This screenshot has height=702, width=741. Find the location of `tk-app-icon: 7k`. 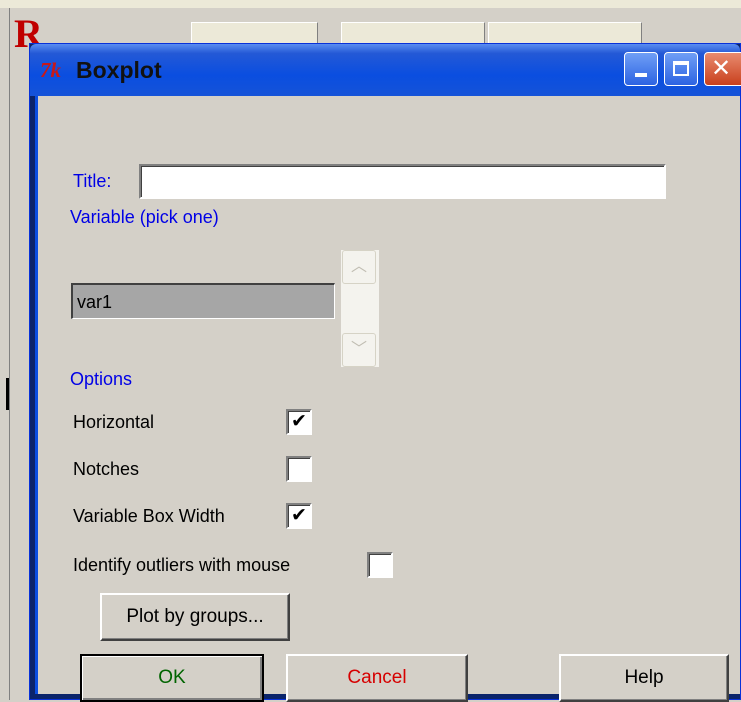

tk-app-icon: 7k is located at coordinates (55, 70).